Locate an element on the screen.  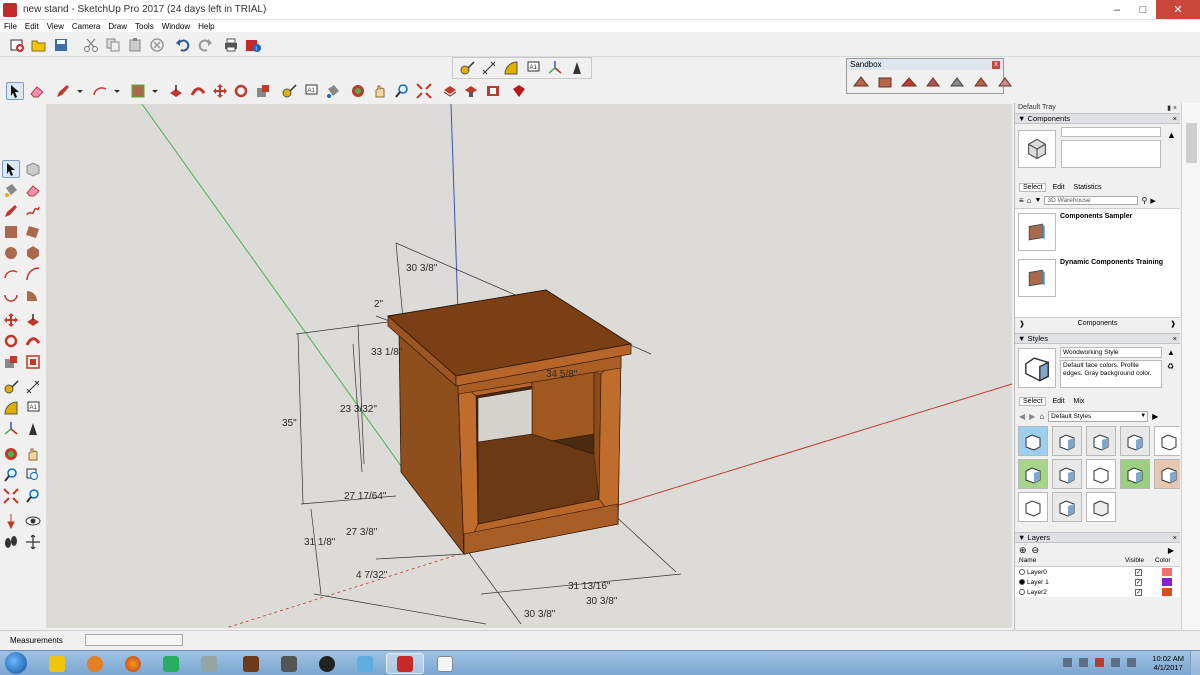
sandbox-close-button: x is located at coordinates (996, 64).